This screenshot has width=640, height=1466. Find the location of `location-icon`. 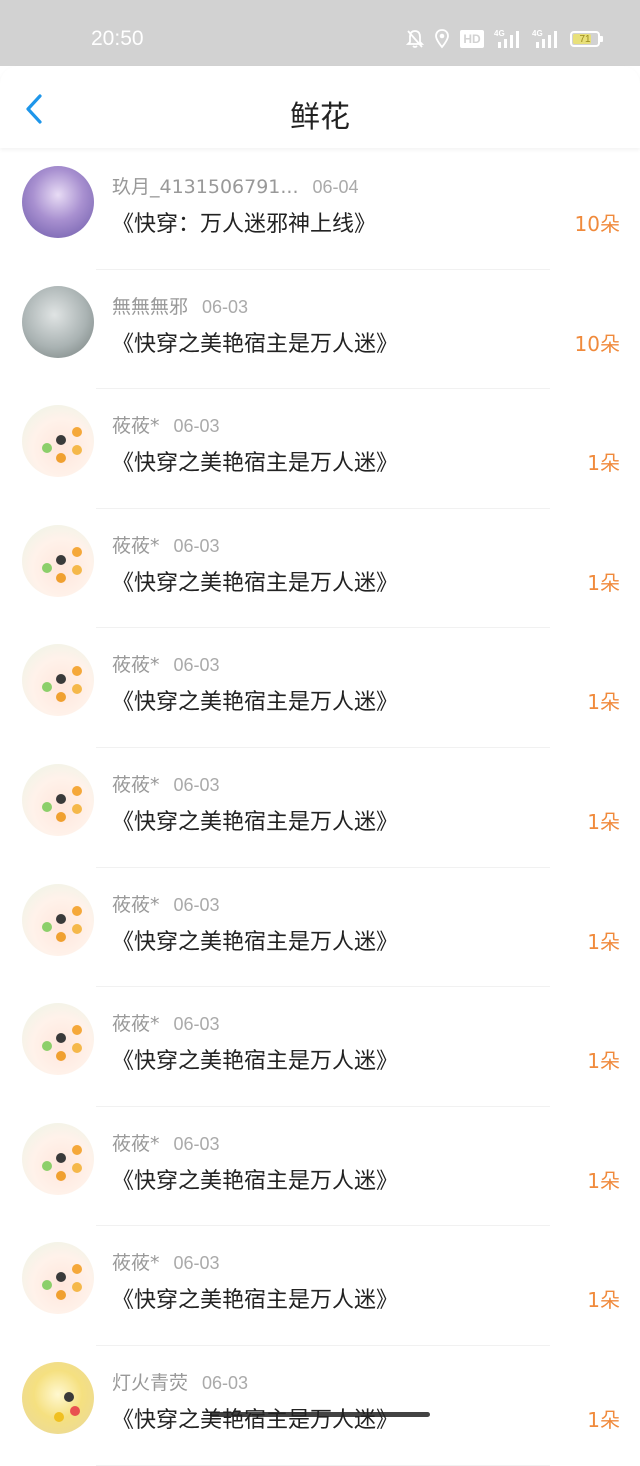

location-icon is located at coordinates (442, 39).